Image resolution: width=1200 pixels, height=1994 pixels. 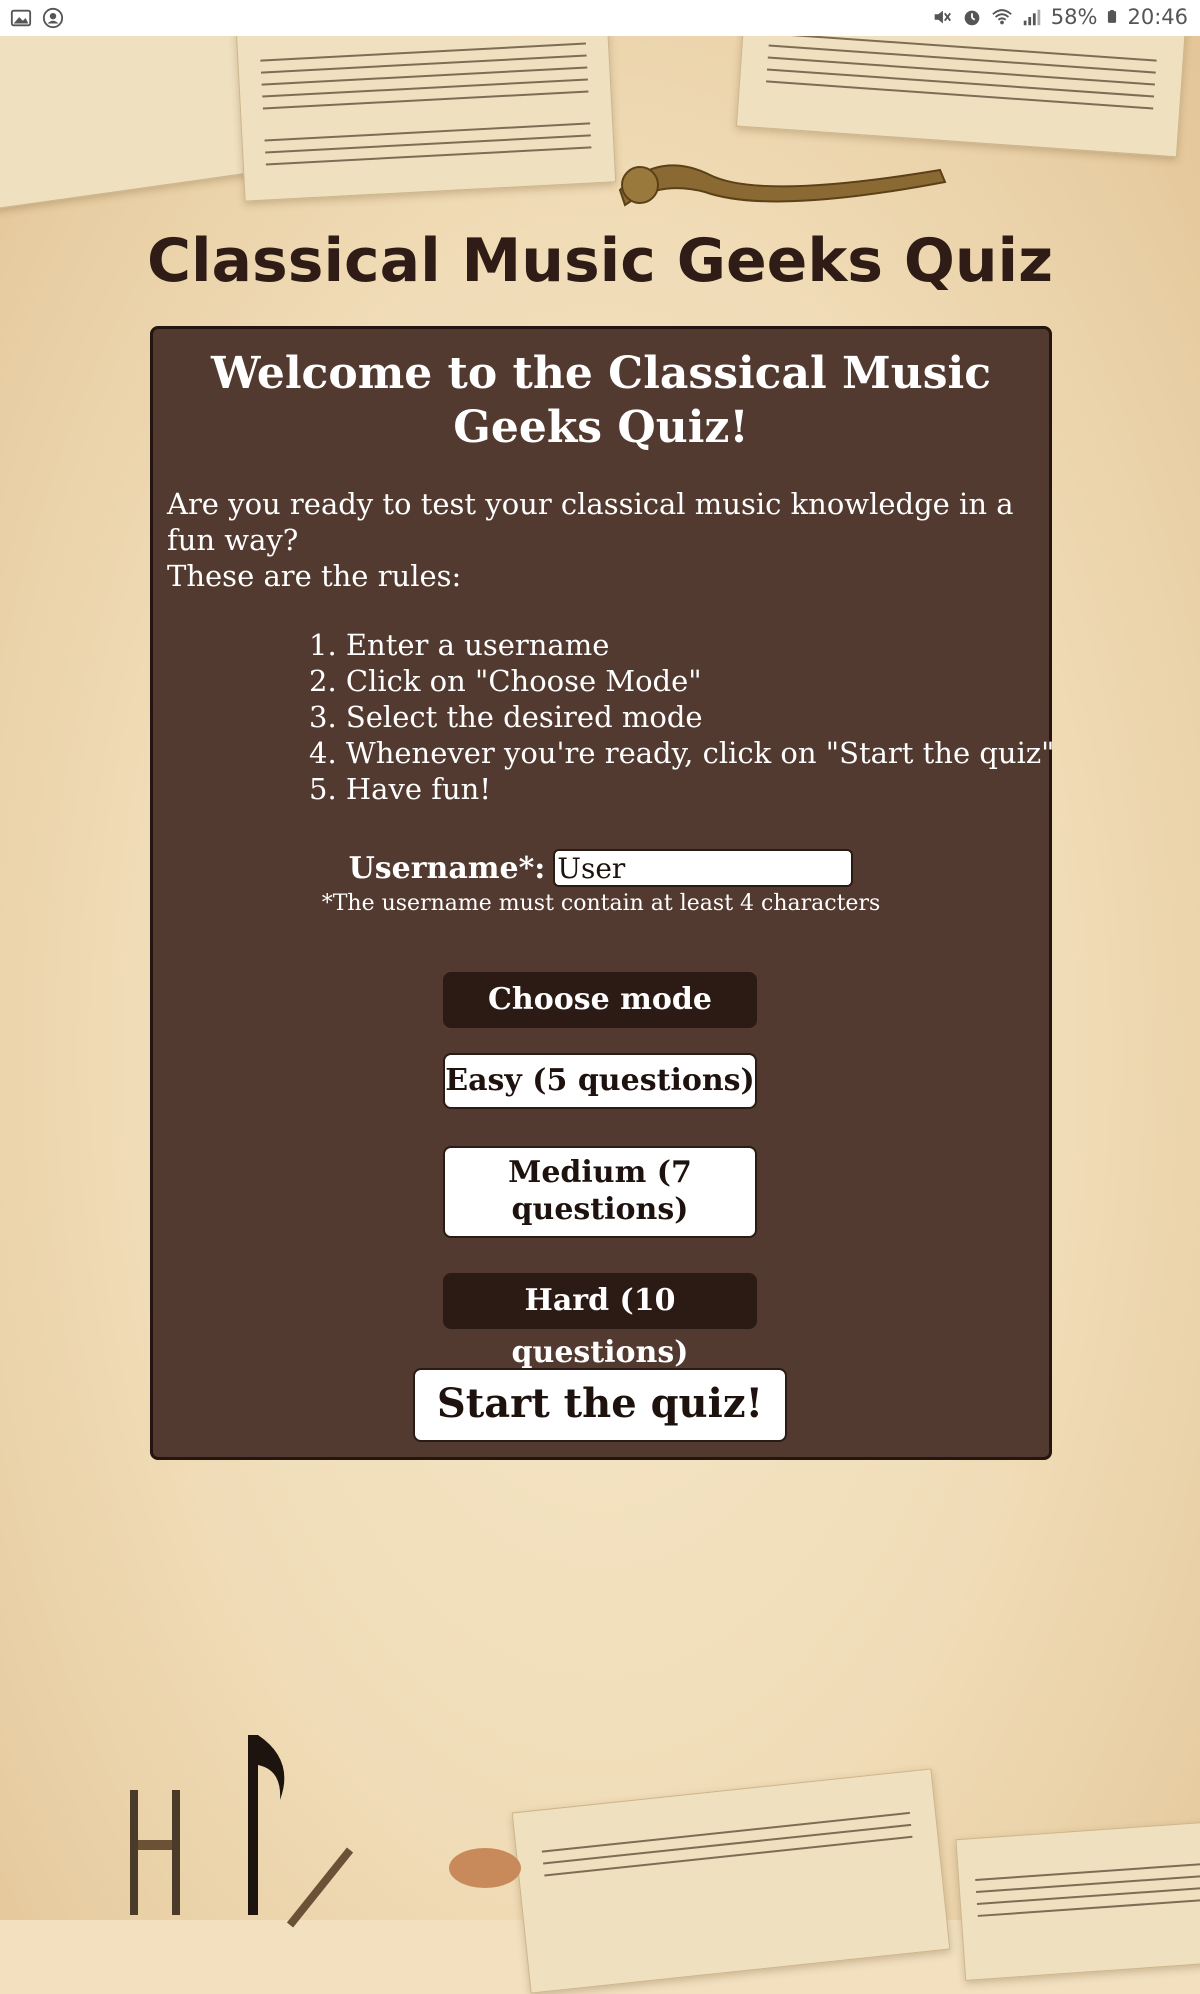 What do you see at coordinates (1032, 17) in the screenshot?
I see `signal-icon` at bounding box center [1032, 17].